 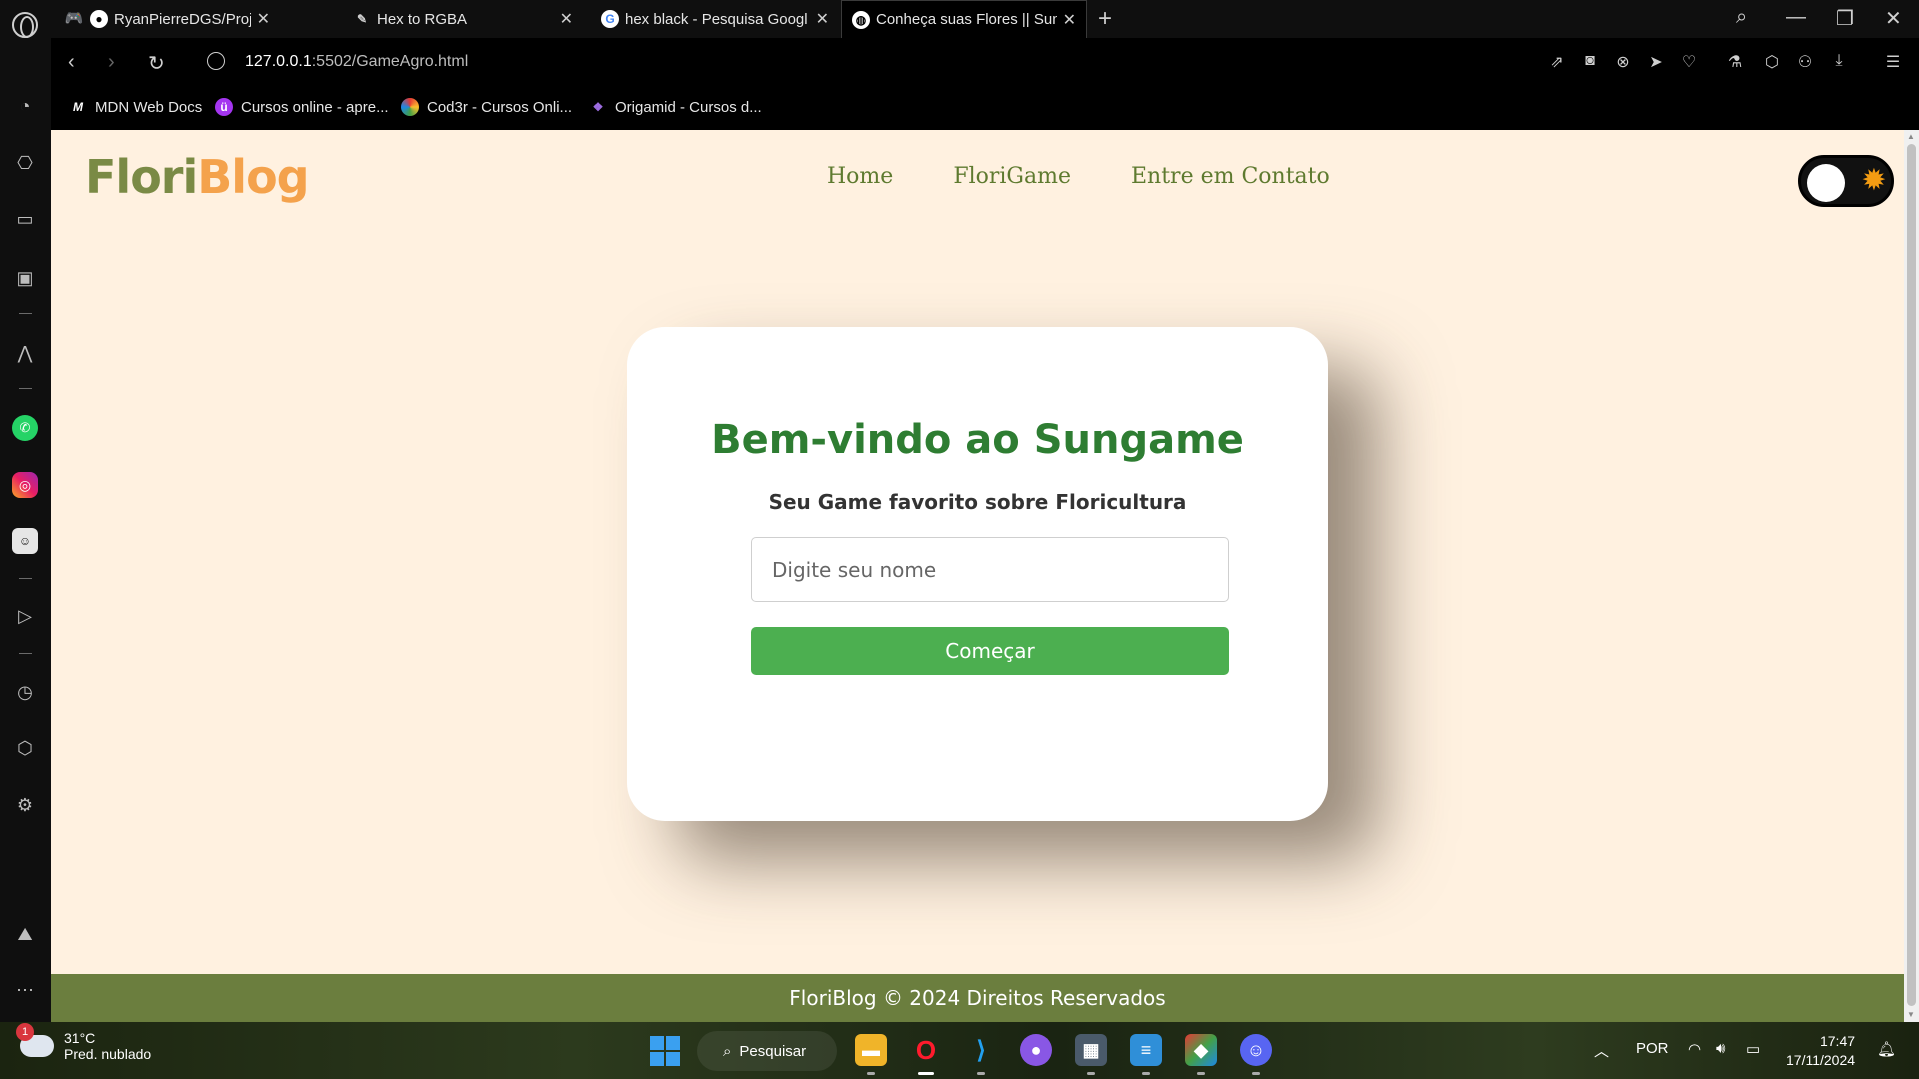 What do you see at coordinates (197, 177) in the screenshot?
I see `site-logo: FloriBlog` at bounding box center [197, 177].